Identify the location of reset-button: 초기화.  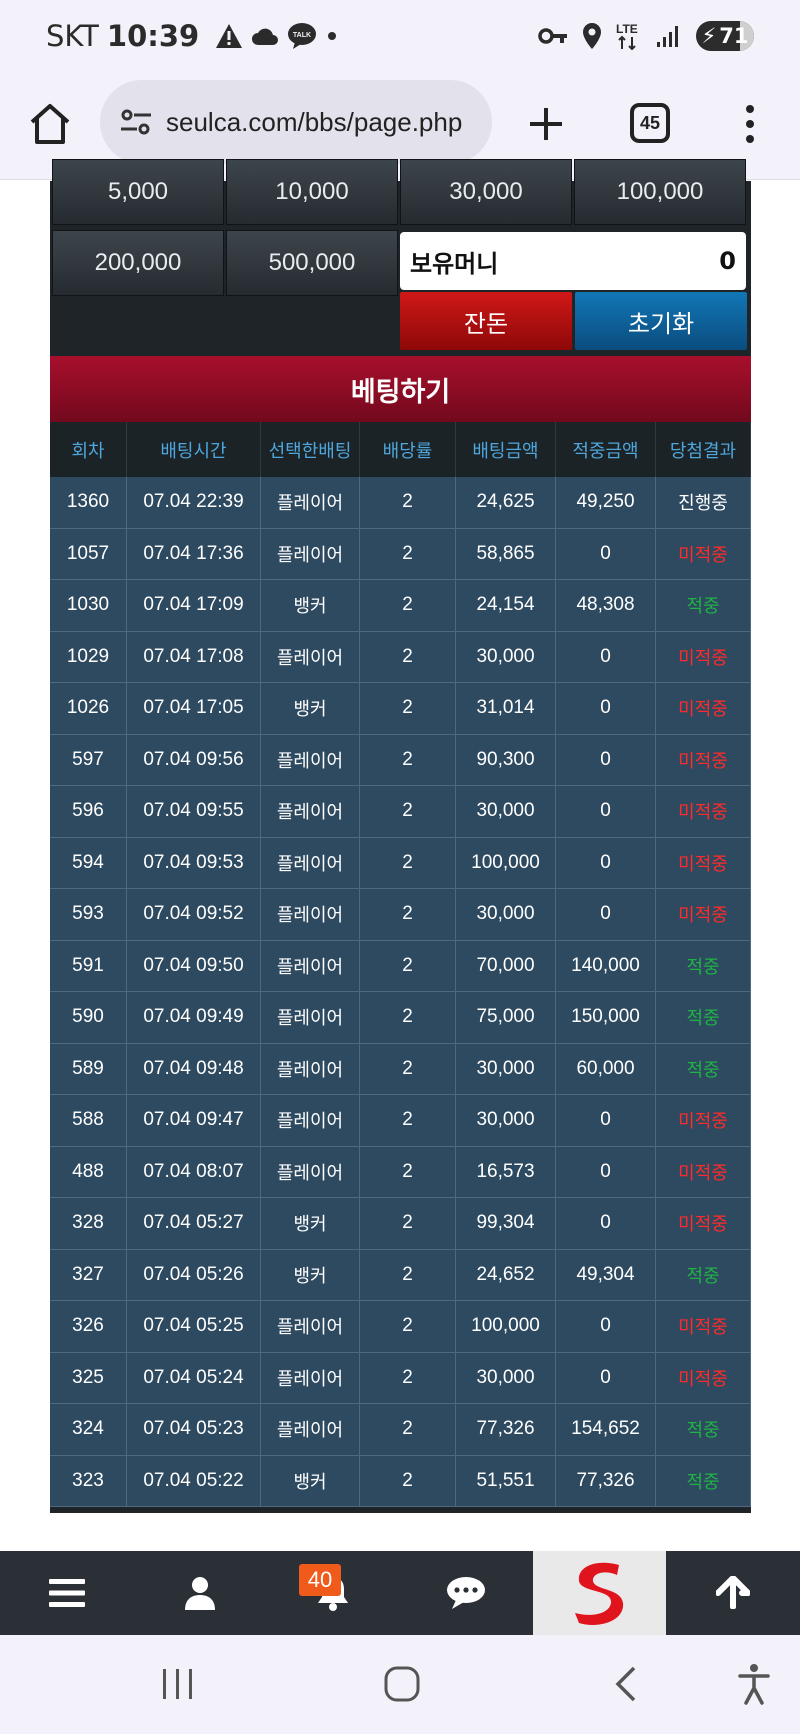
(661, 321).